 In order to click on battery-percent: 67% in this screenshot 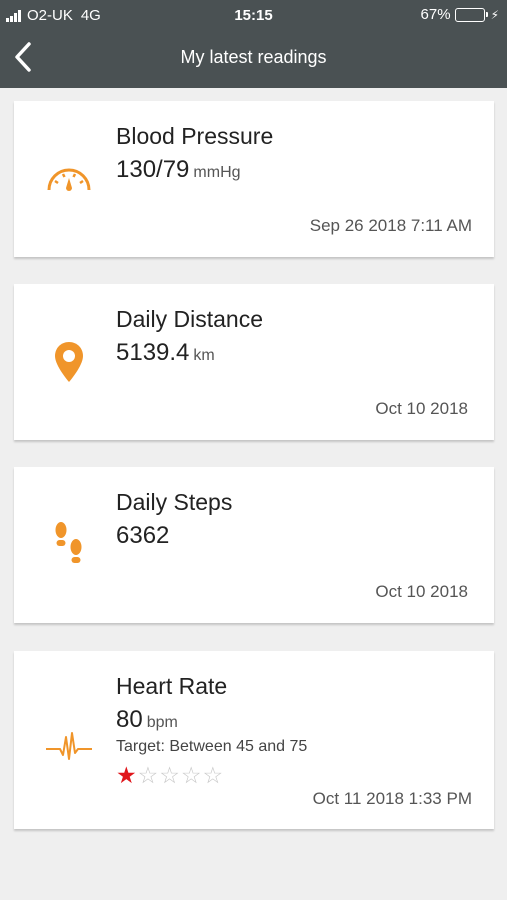, I will do `click(435, 14)`.